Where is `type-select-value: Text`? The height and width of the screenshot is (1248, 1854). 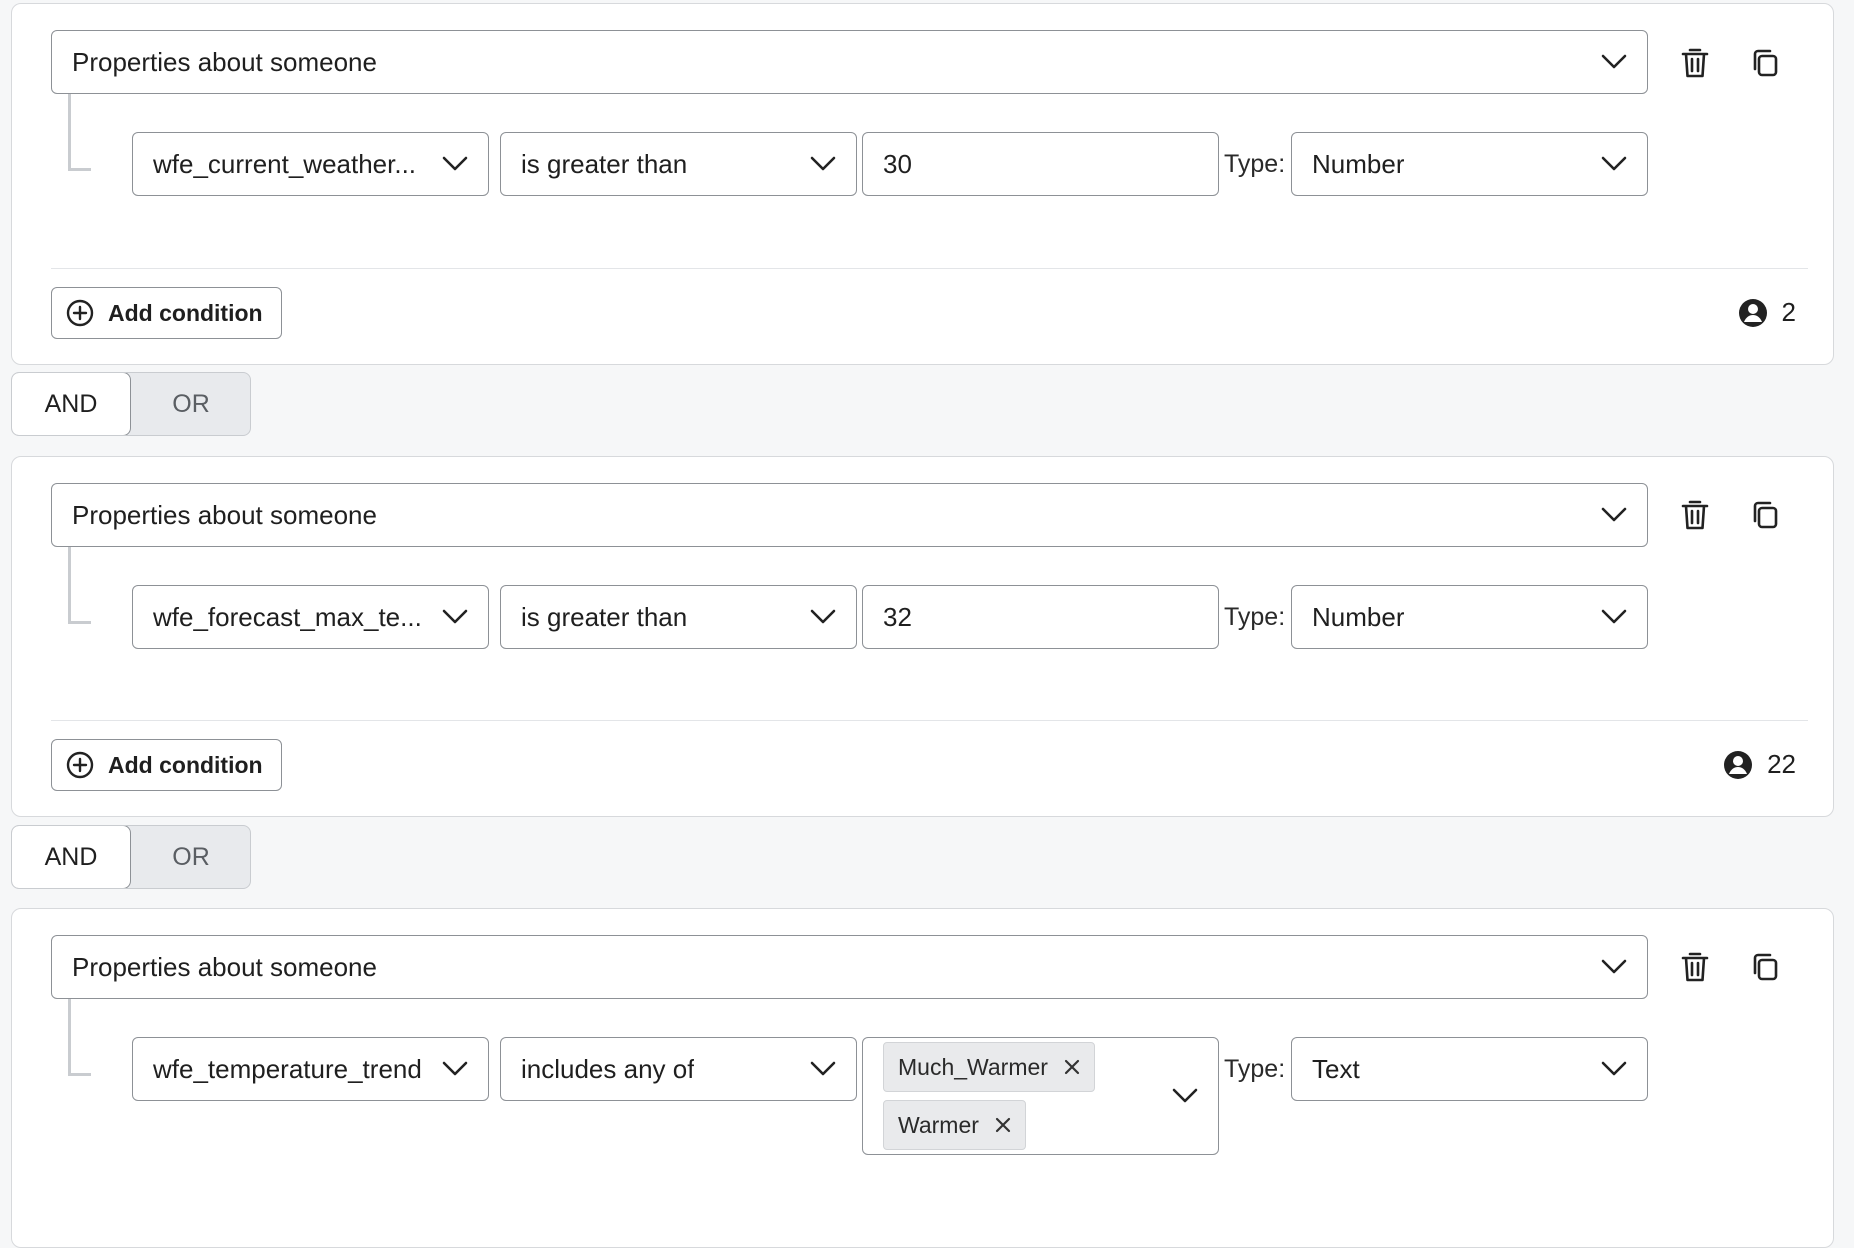 type-select-value: Text is located at coordinates (1336, 1068).